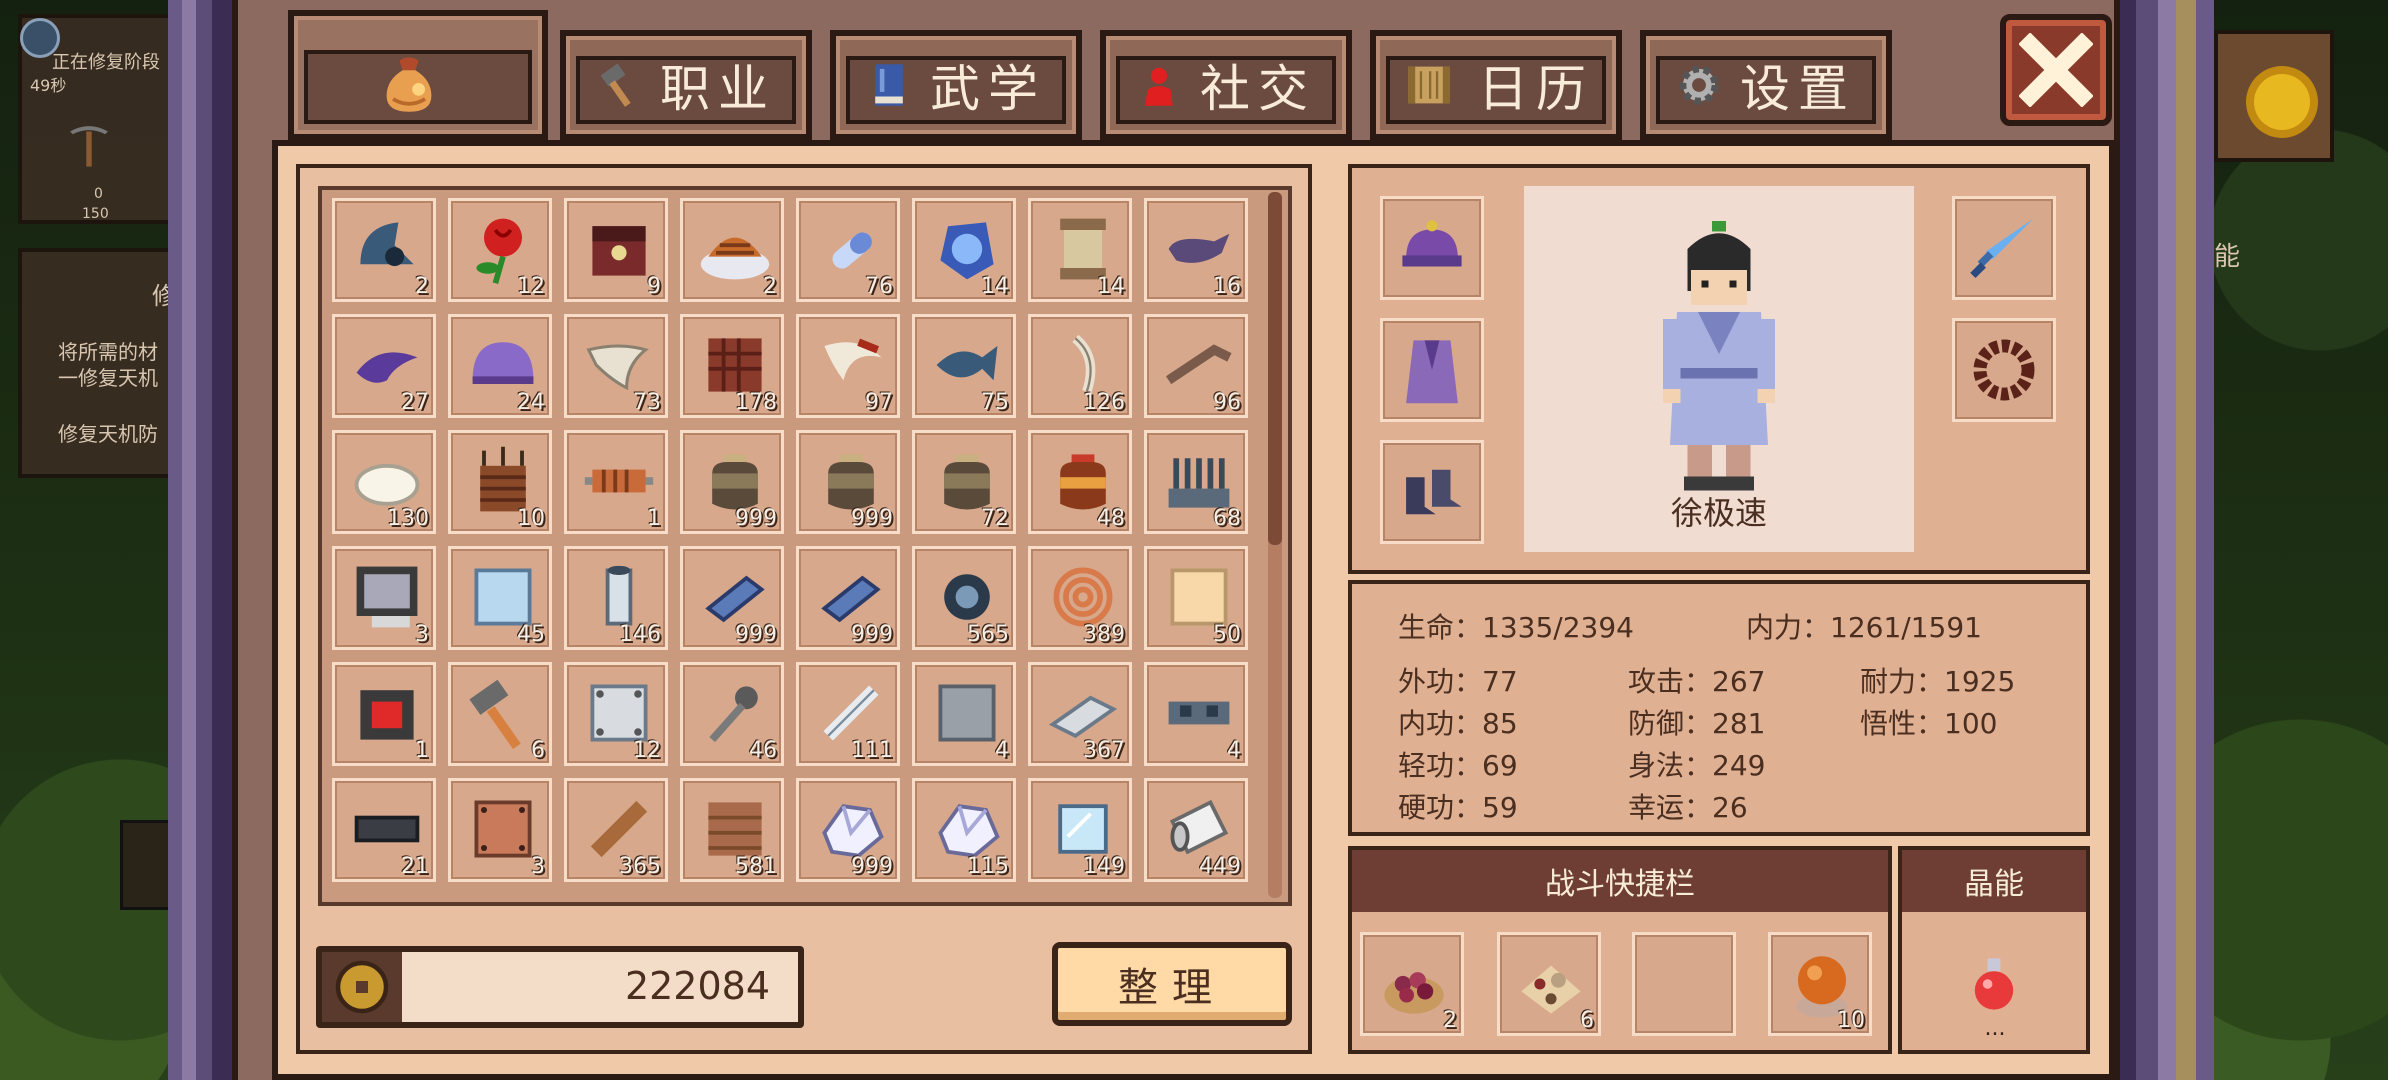  I want to click on inventory-slot: 365, so click(616, 830).